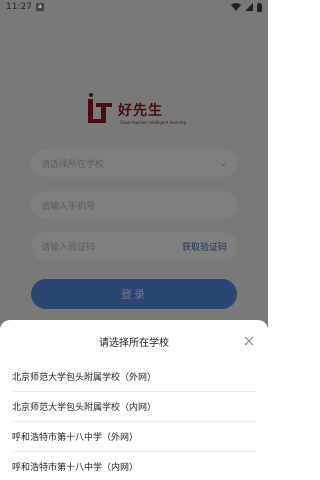 The width and height of the screenshot is (320, 480). Describe the element at coordinates (249, 7) in the screenshot. I see `signal-icon` at that location.